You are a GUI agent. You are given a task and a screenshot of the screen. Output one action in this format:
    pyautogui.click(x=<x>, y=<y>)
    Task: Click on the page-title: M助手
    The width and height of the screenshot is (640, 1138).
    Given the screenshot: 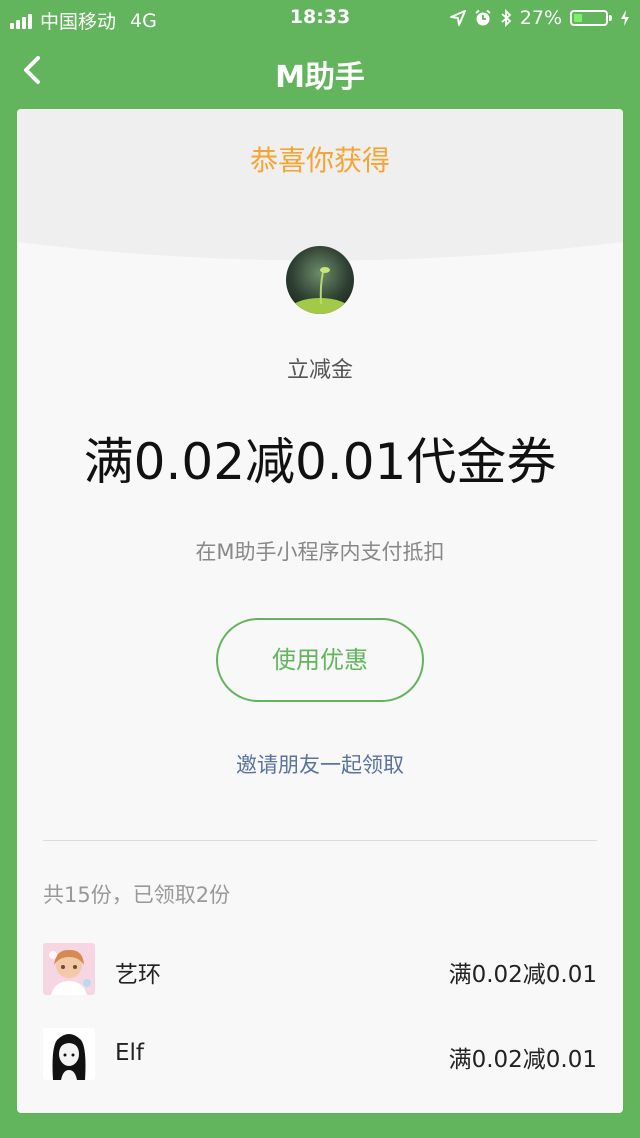 What is the action you would take?
    pyautogui.click(x=320, y=77)
    